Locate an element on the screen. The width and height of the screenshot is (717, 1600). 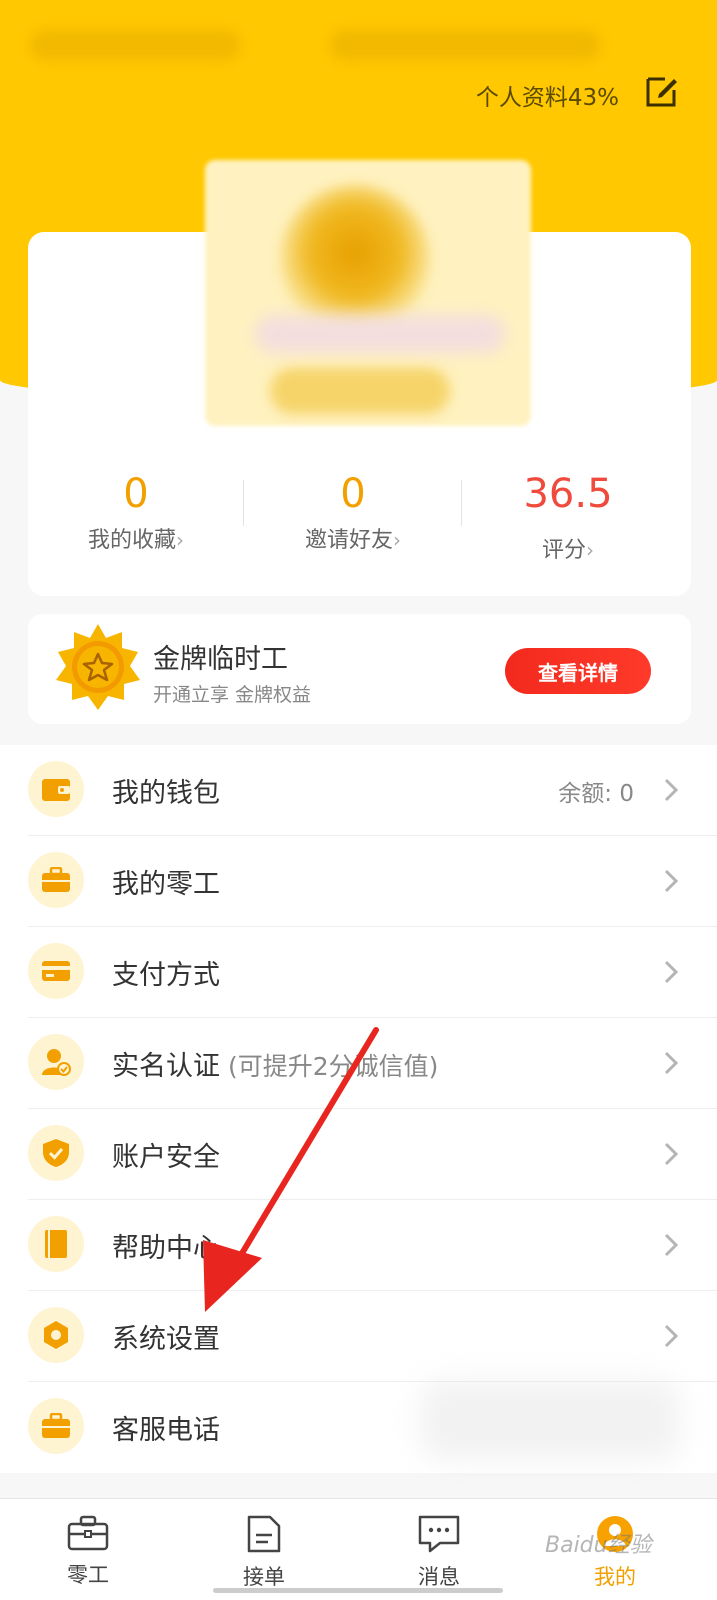
menu-item-wallet: 我的钱包 余额: 0 is located at coordinates (358, 790).